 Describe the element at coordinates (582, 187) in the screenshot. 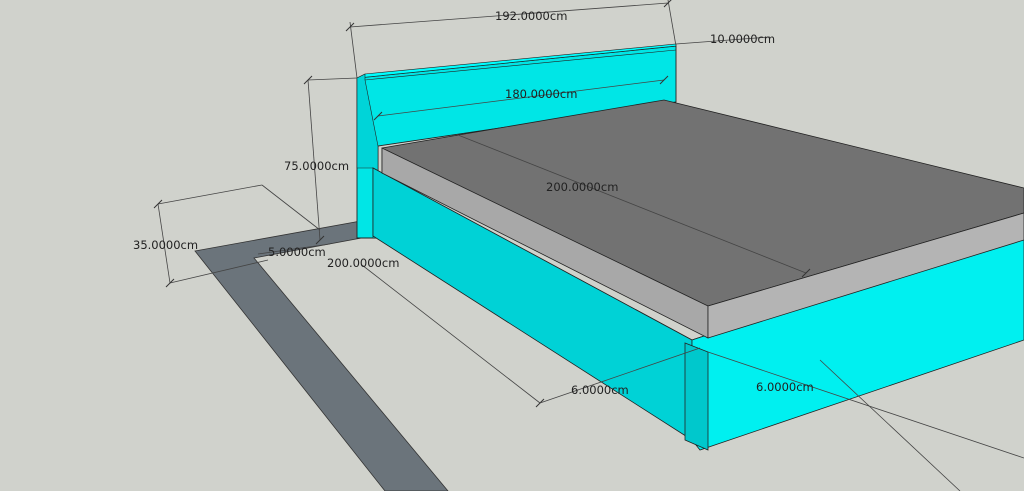

I see `mattress-length-label: 200.0000cm` at that location.